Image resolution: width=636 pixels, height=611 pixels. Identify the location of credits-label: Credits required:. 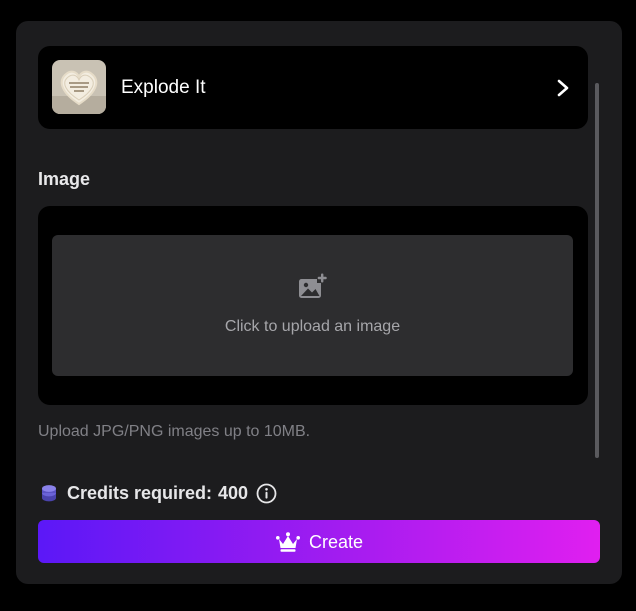
(140, 493).